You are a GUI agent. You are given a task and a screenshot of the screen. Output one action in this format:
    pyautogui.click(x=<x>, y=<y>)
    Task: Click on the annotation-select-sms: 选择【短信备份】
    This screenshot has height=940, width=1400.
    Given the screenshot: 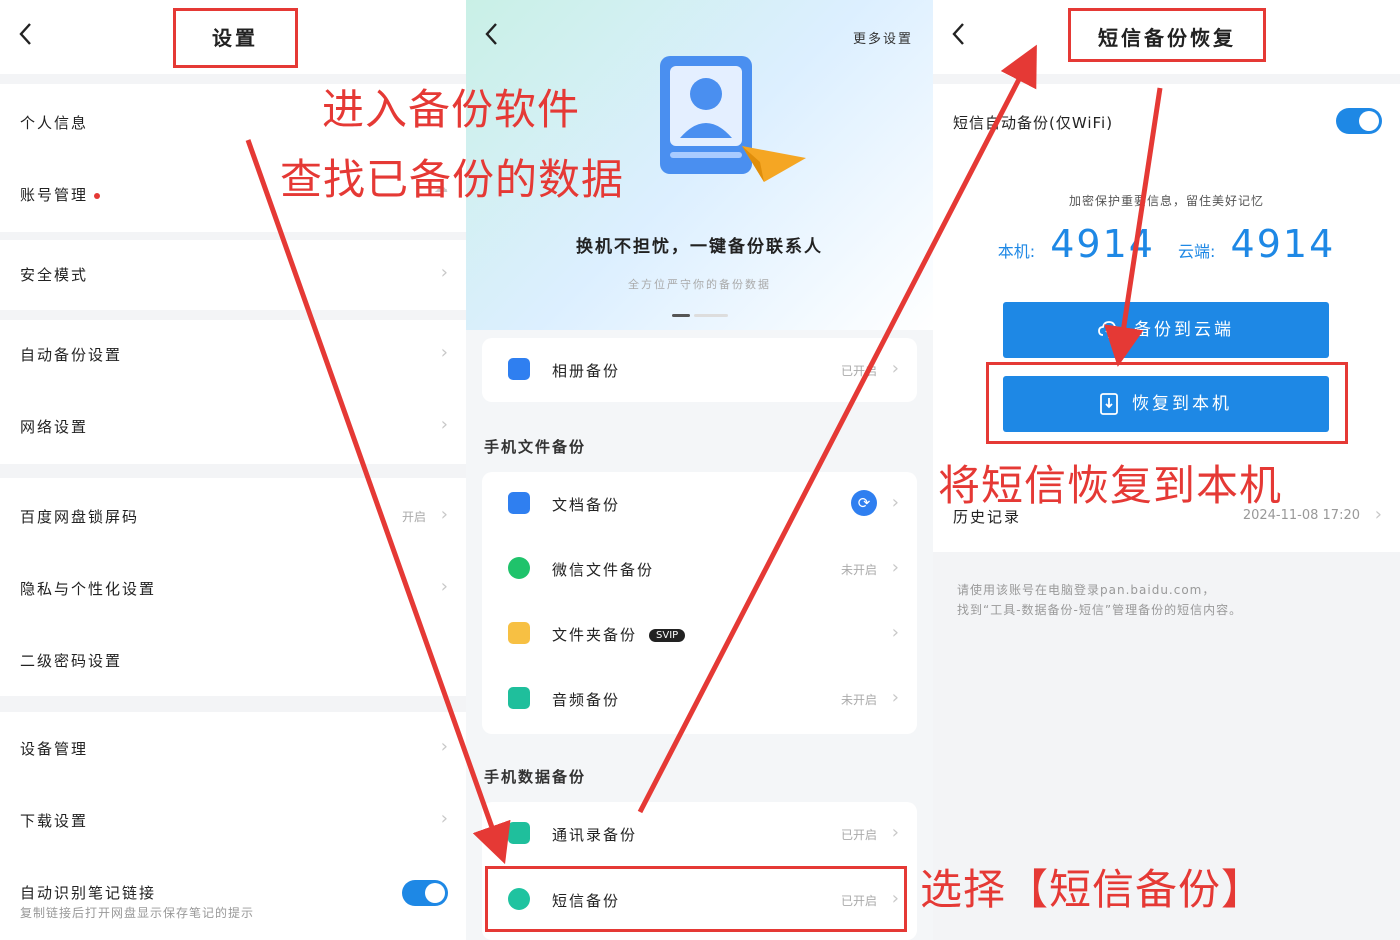 What is the action you would take?
    pyautogui.click(x=1092, y=889)
    